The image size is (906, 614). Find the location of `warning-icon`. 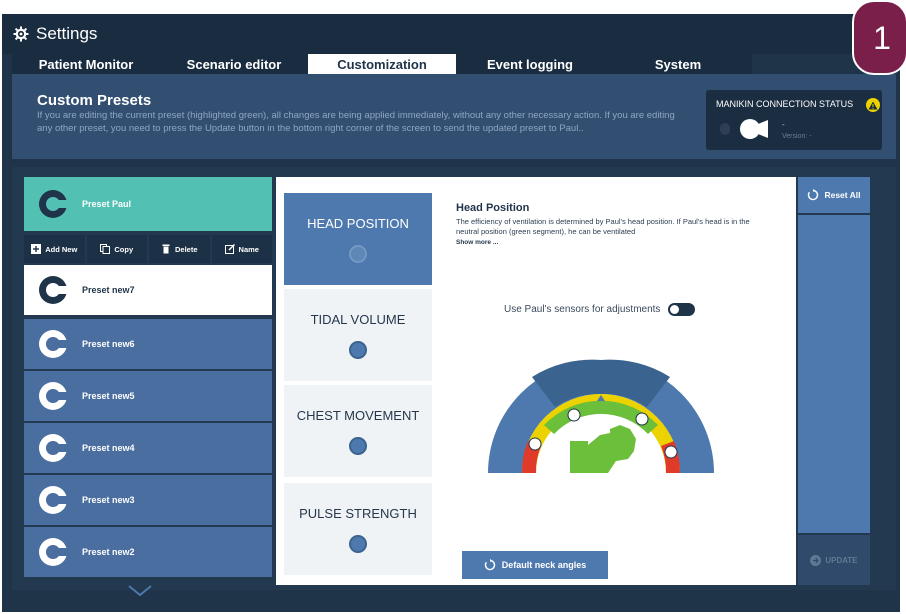

warning-icon is located at coordinates (873, 105).